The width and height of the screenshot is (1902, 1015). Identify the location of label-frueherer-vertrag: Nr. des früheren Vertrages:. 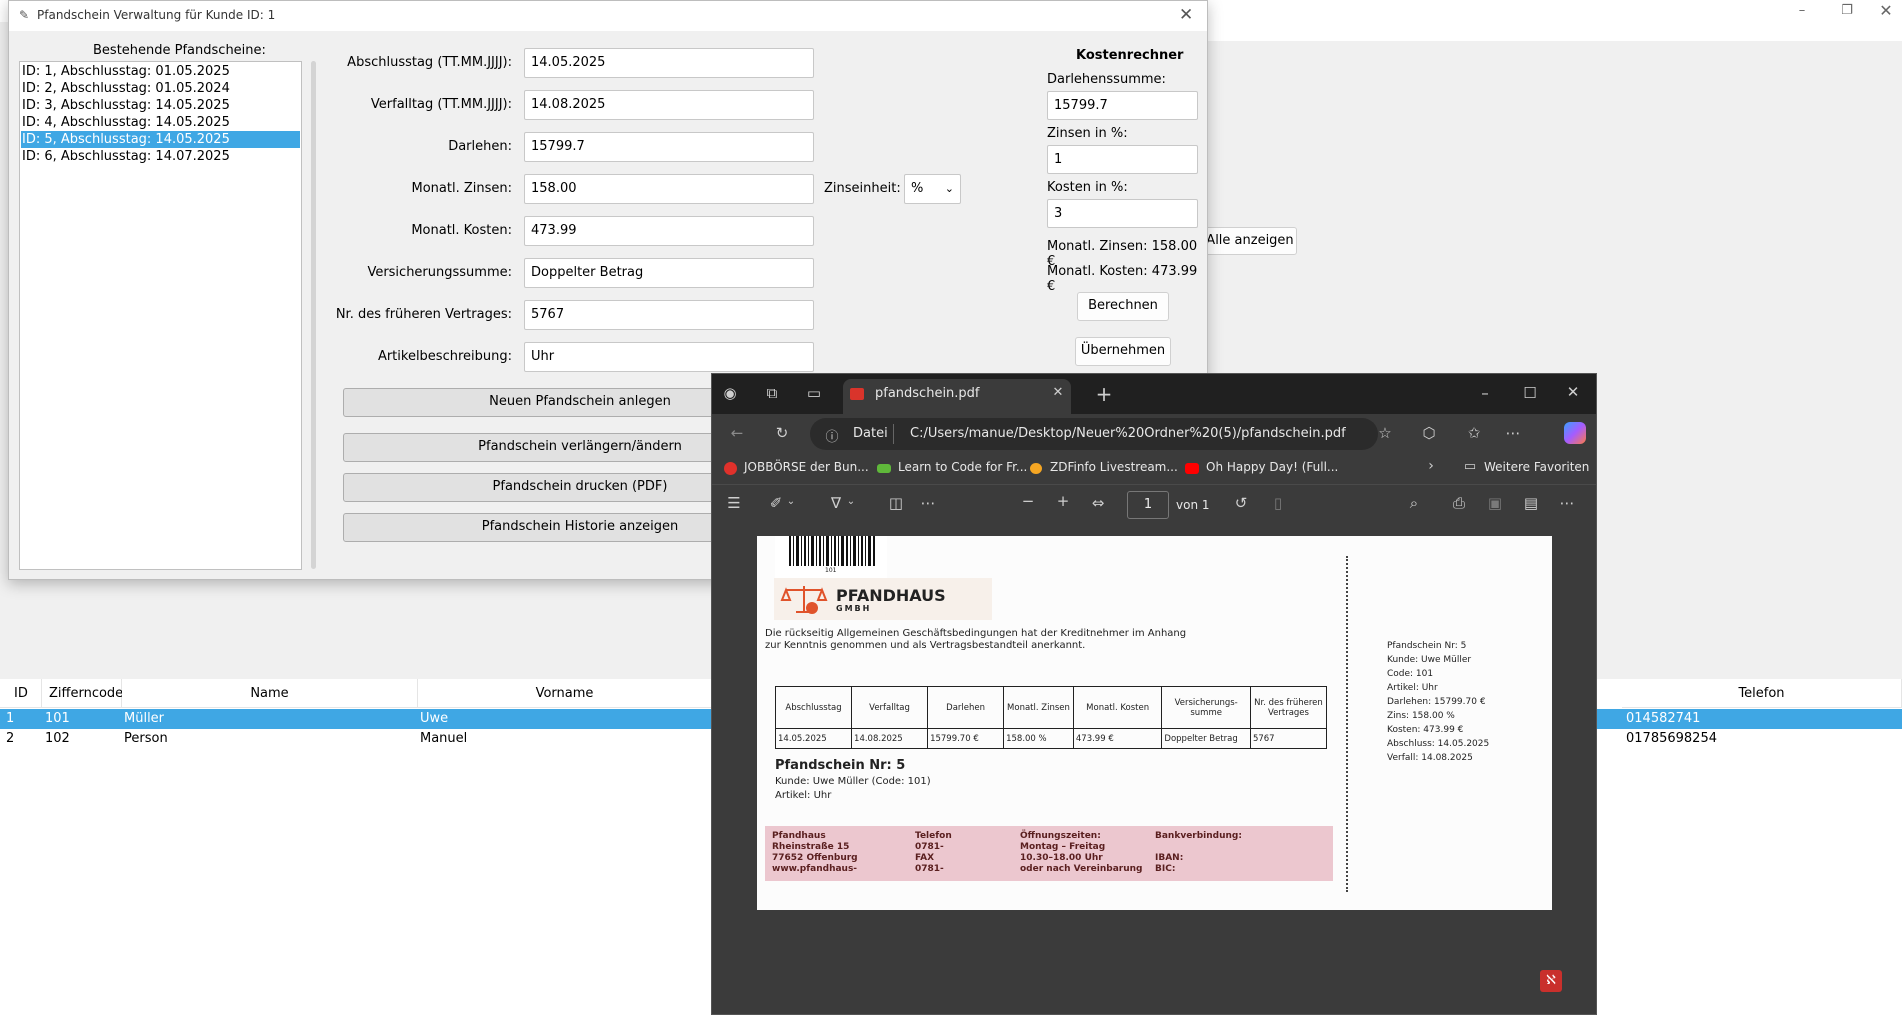
(423, 314).